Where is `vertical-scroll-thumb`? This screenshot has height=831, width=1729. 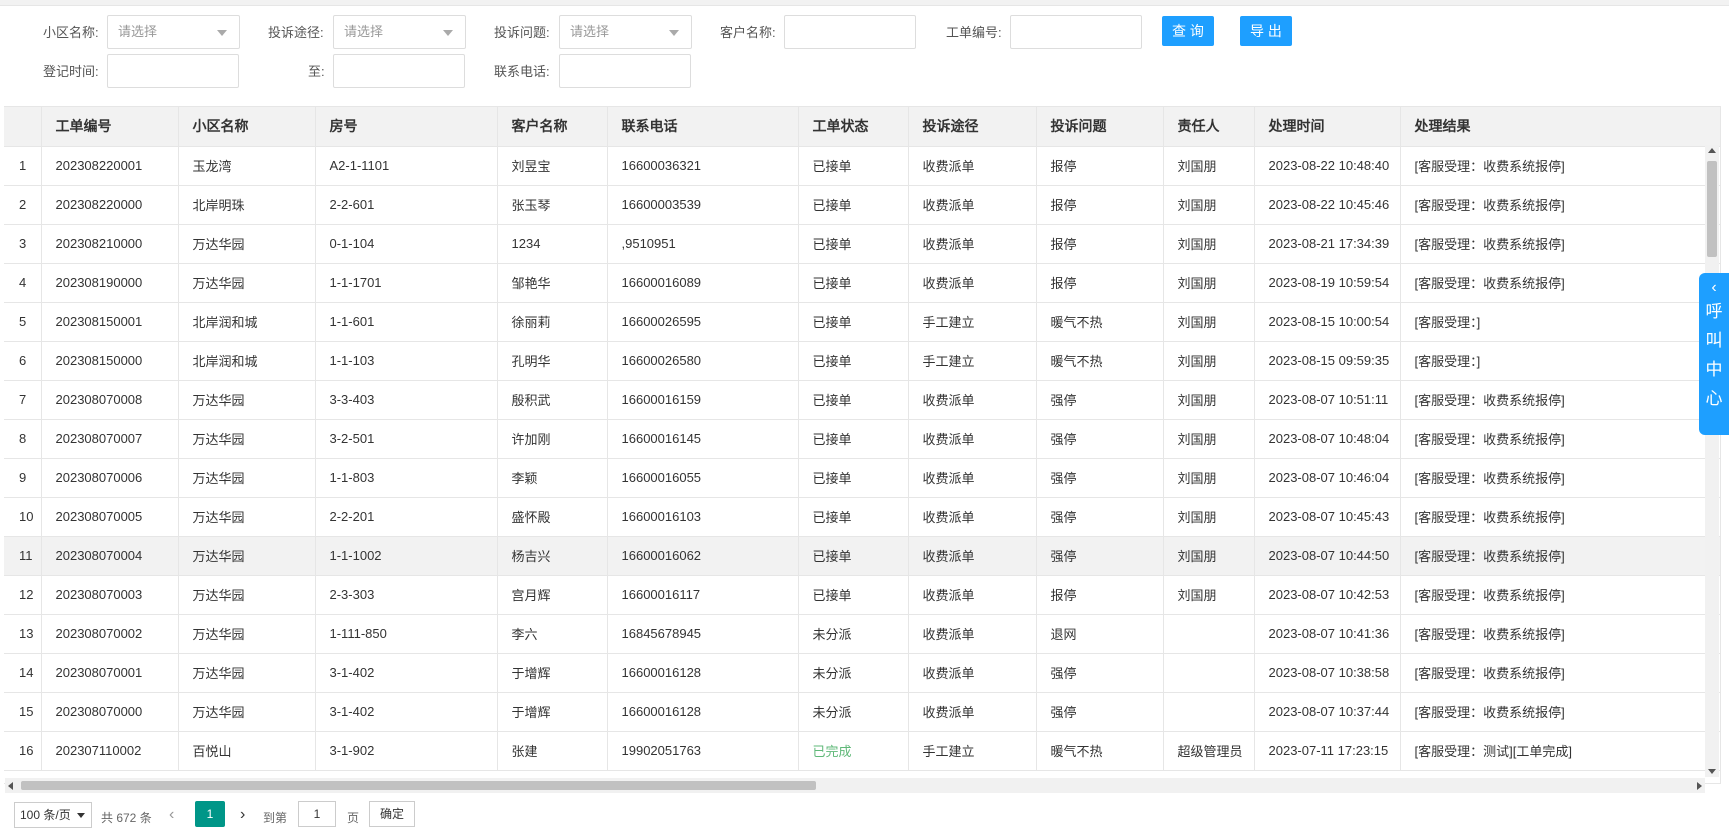
vertical-scroll-thumb is located at coordinates (1712, 209).